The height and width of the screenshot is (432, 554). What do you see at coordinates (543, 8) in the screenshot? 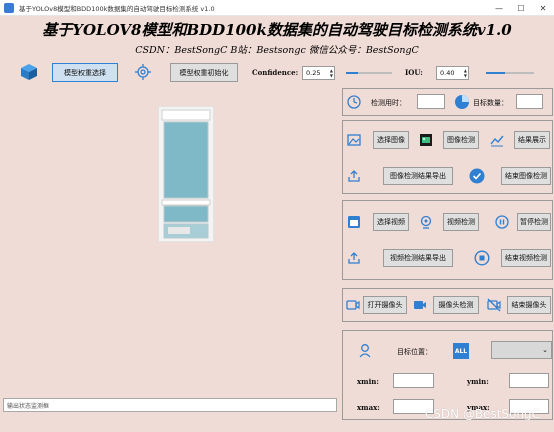
I see `close-button: ✕` at bounding box center [543, 8].